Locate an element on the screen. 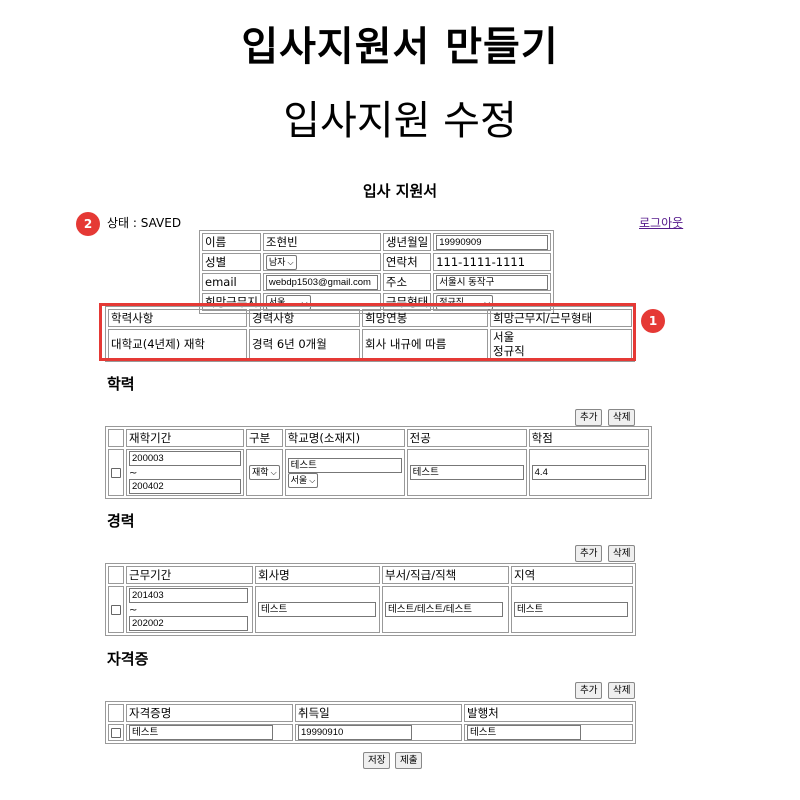  education-header-grade: 학점 is located at coordinates (588, 438).